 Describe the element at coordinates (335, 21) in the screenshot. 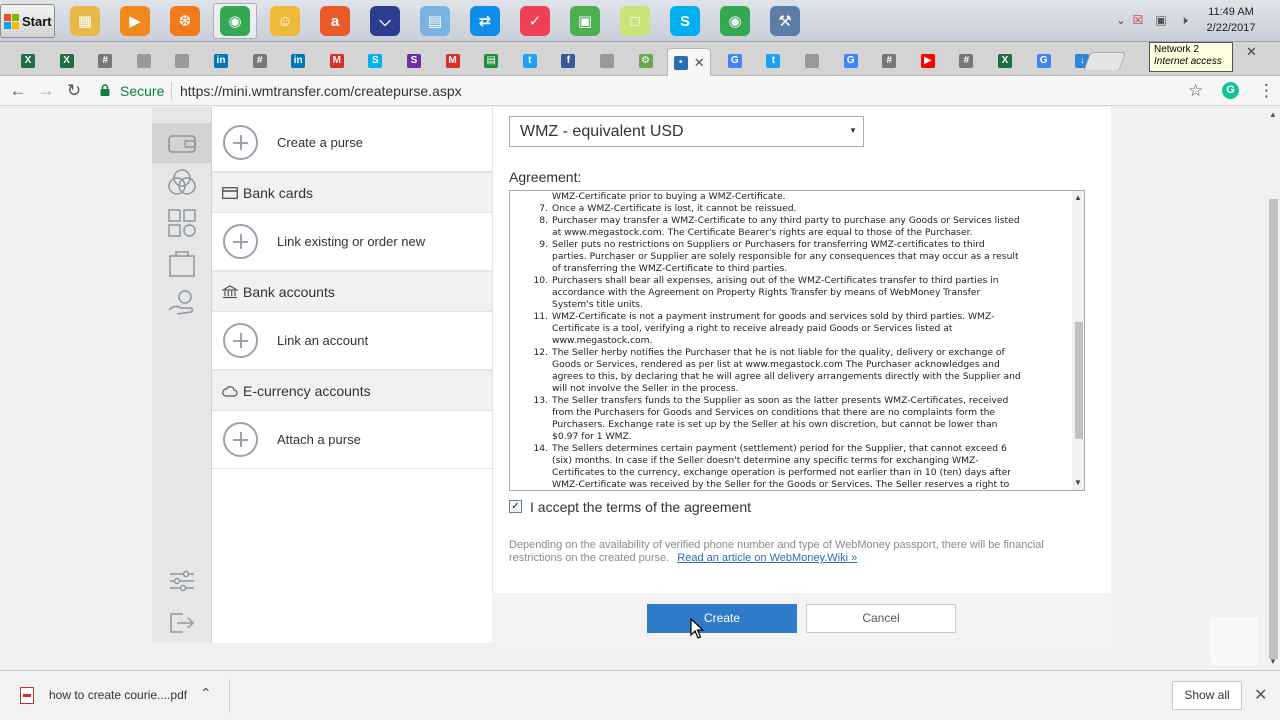

I see `taskbar-app-avast: a` at that location.